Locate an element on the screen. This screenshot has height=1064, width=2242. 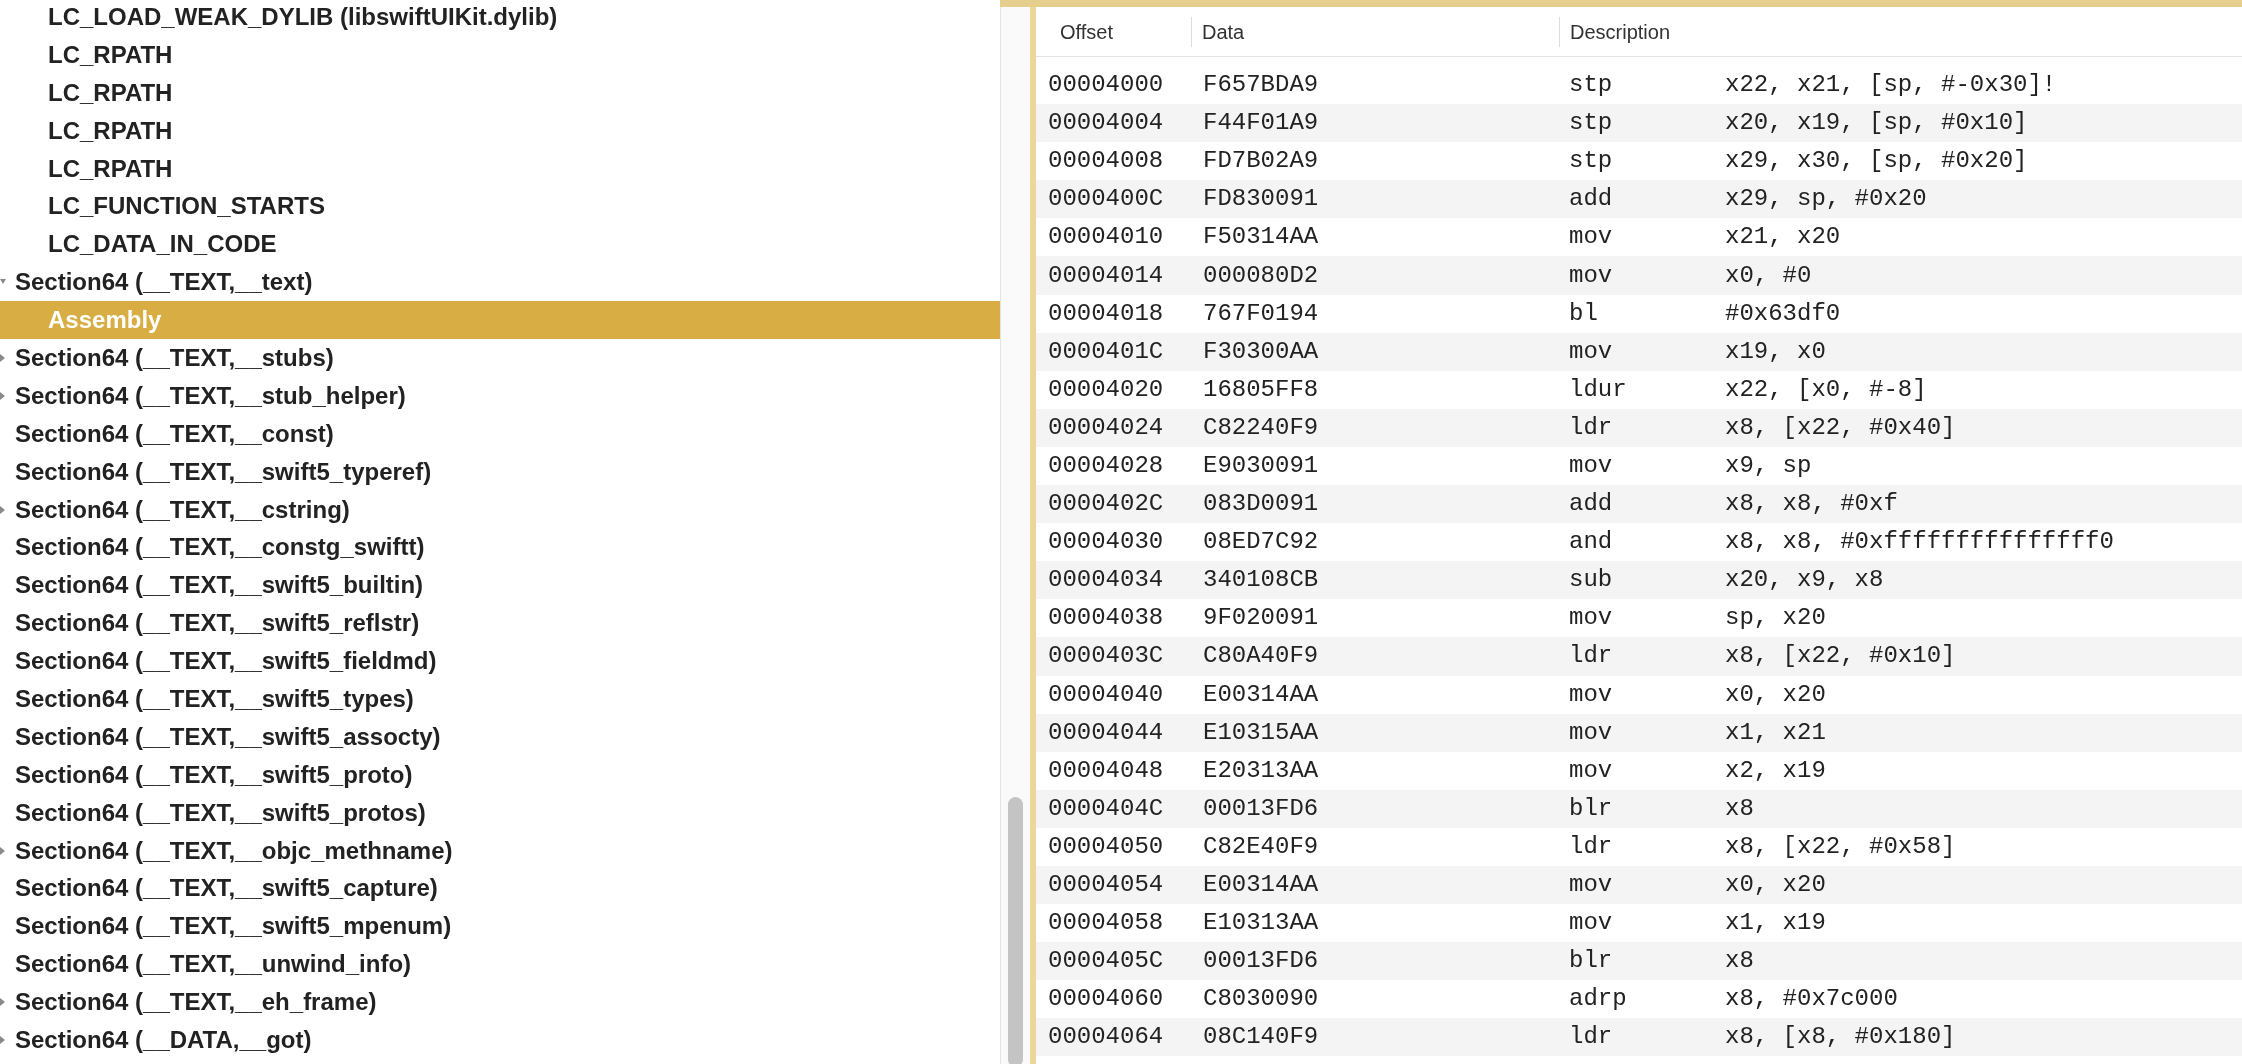
data-cell-text: E9030091 is located at coordinates (1261, 466).